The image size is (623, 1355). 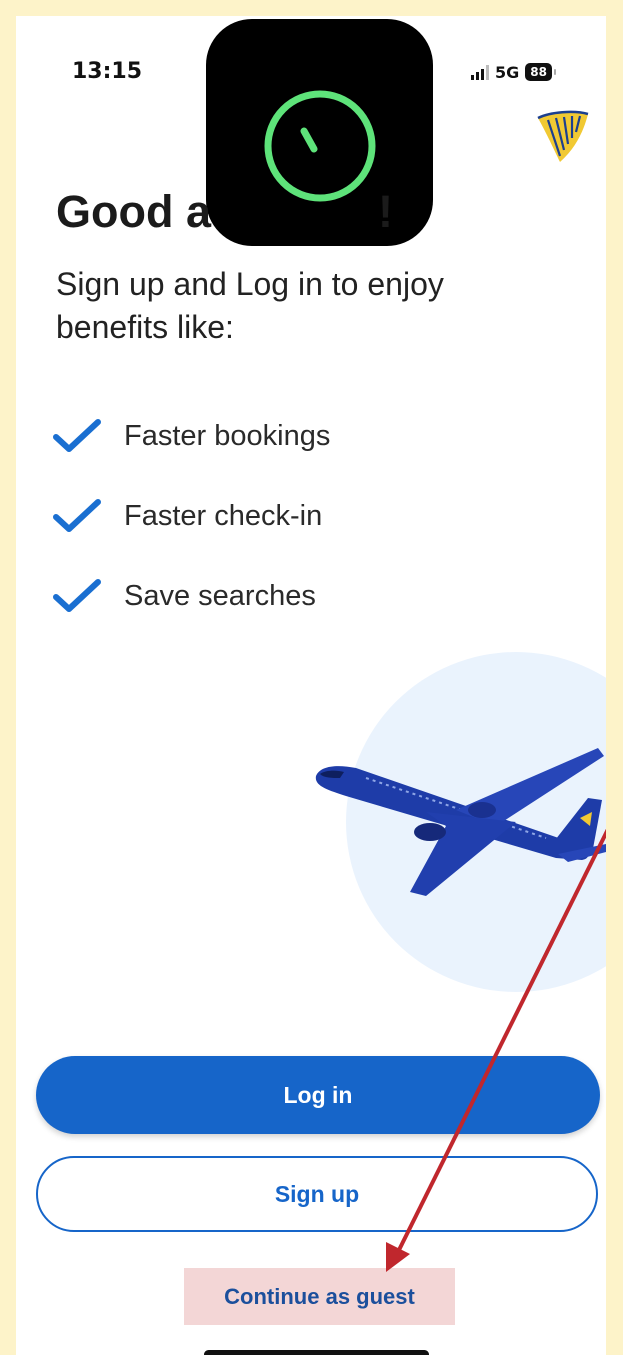 What do you see at coordinates (318, 1095) in the screenshot?
I see `login-button: Log in` at bounding box center [318, 1095].